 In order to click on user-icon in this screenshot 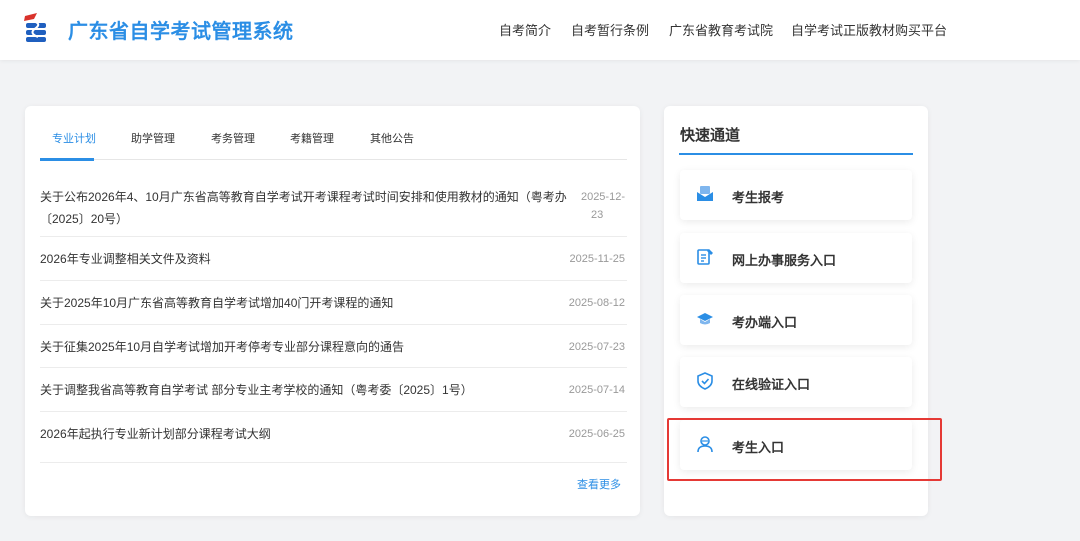, I will do `click(705, 444)`.